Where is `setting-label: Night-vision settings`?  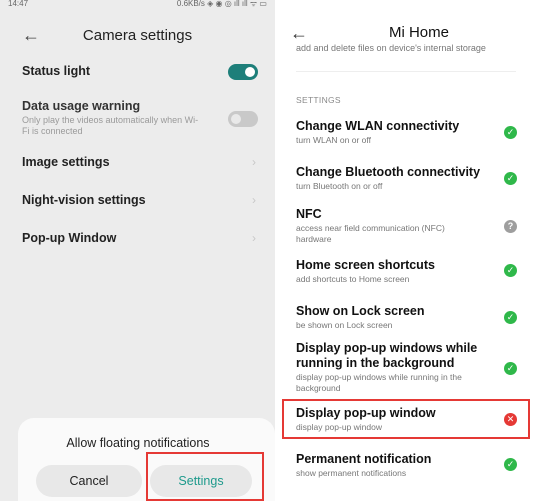 setting-label: Night-vision settings is located at coordinates (84, 200).